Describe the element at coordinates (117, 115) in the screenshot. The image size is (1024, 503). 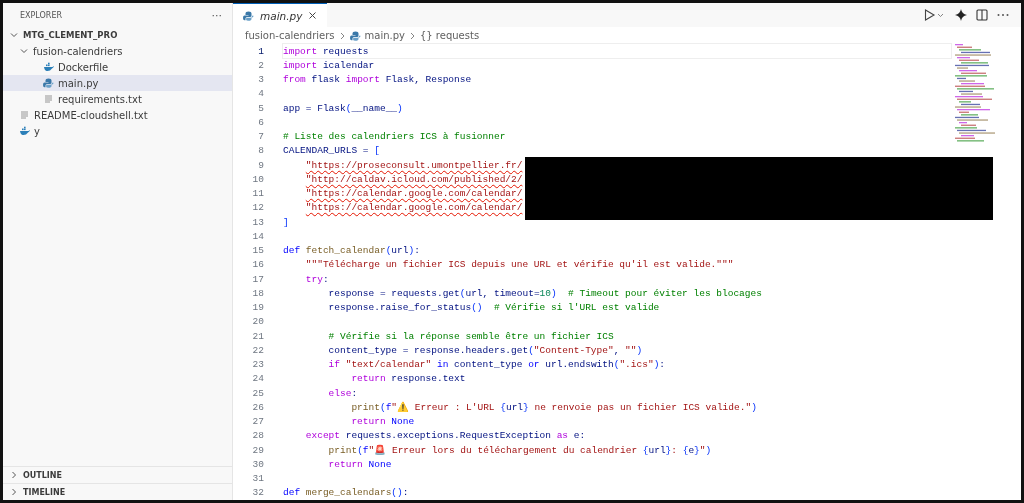
I see `file-item: README-cloudshell.txt` at that location.